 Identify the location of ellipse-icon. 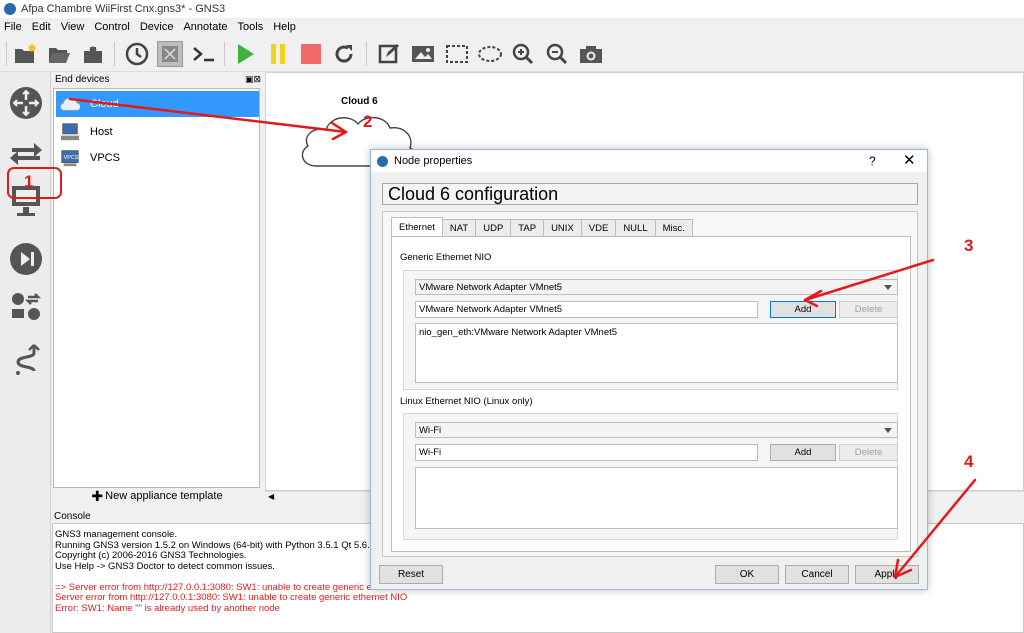
(490, 54).